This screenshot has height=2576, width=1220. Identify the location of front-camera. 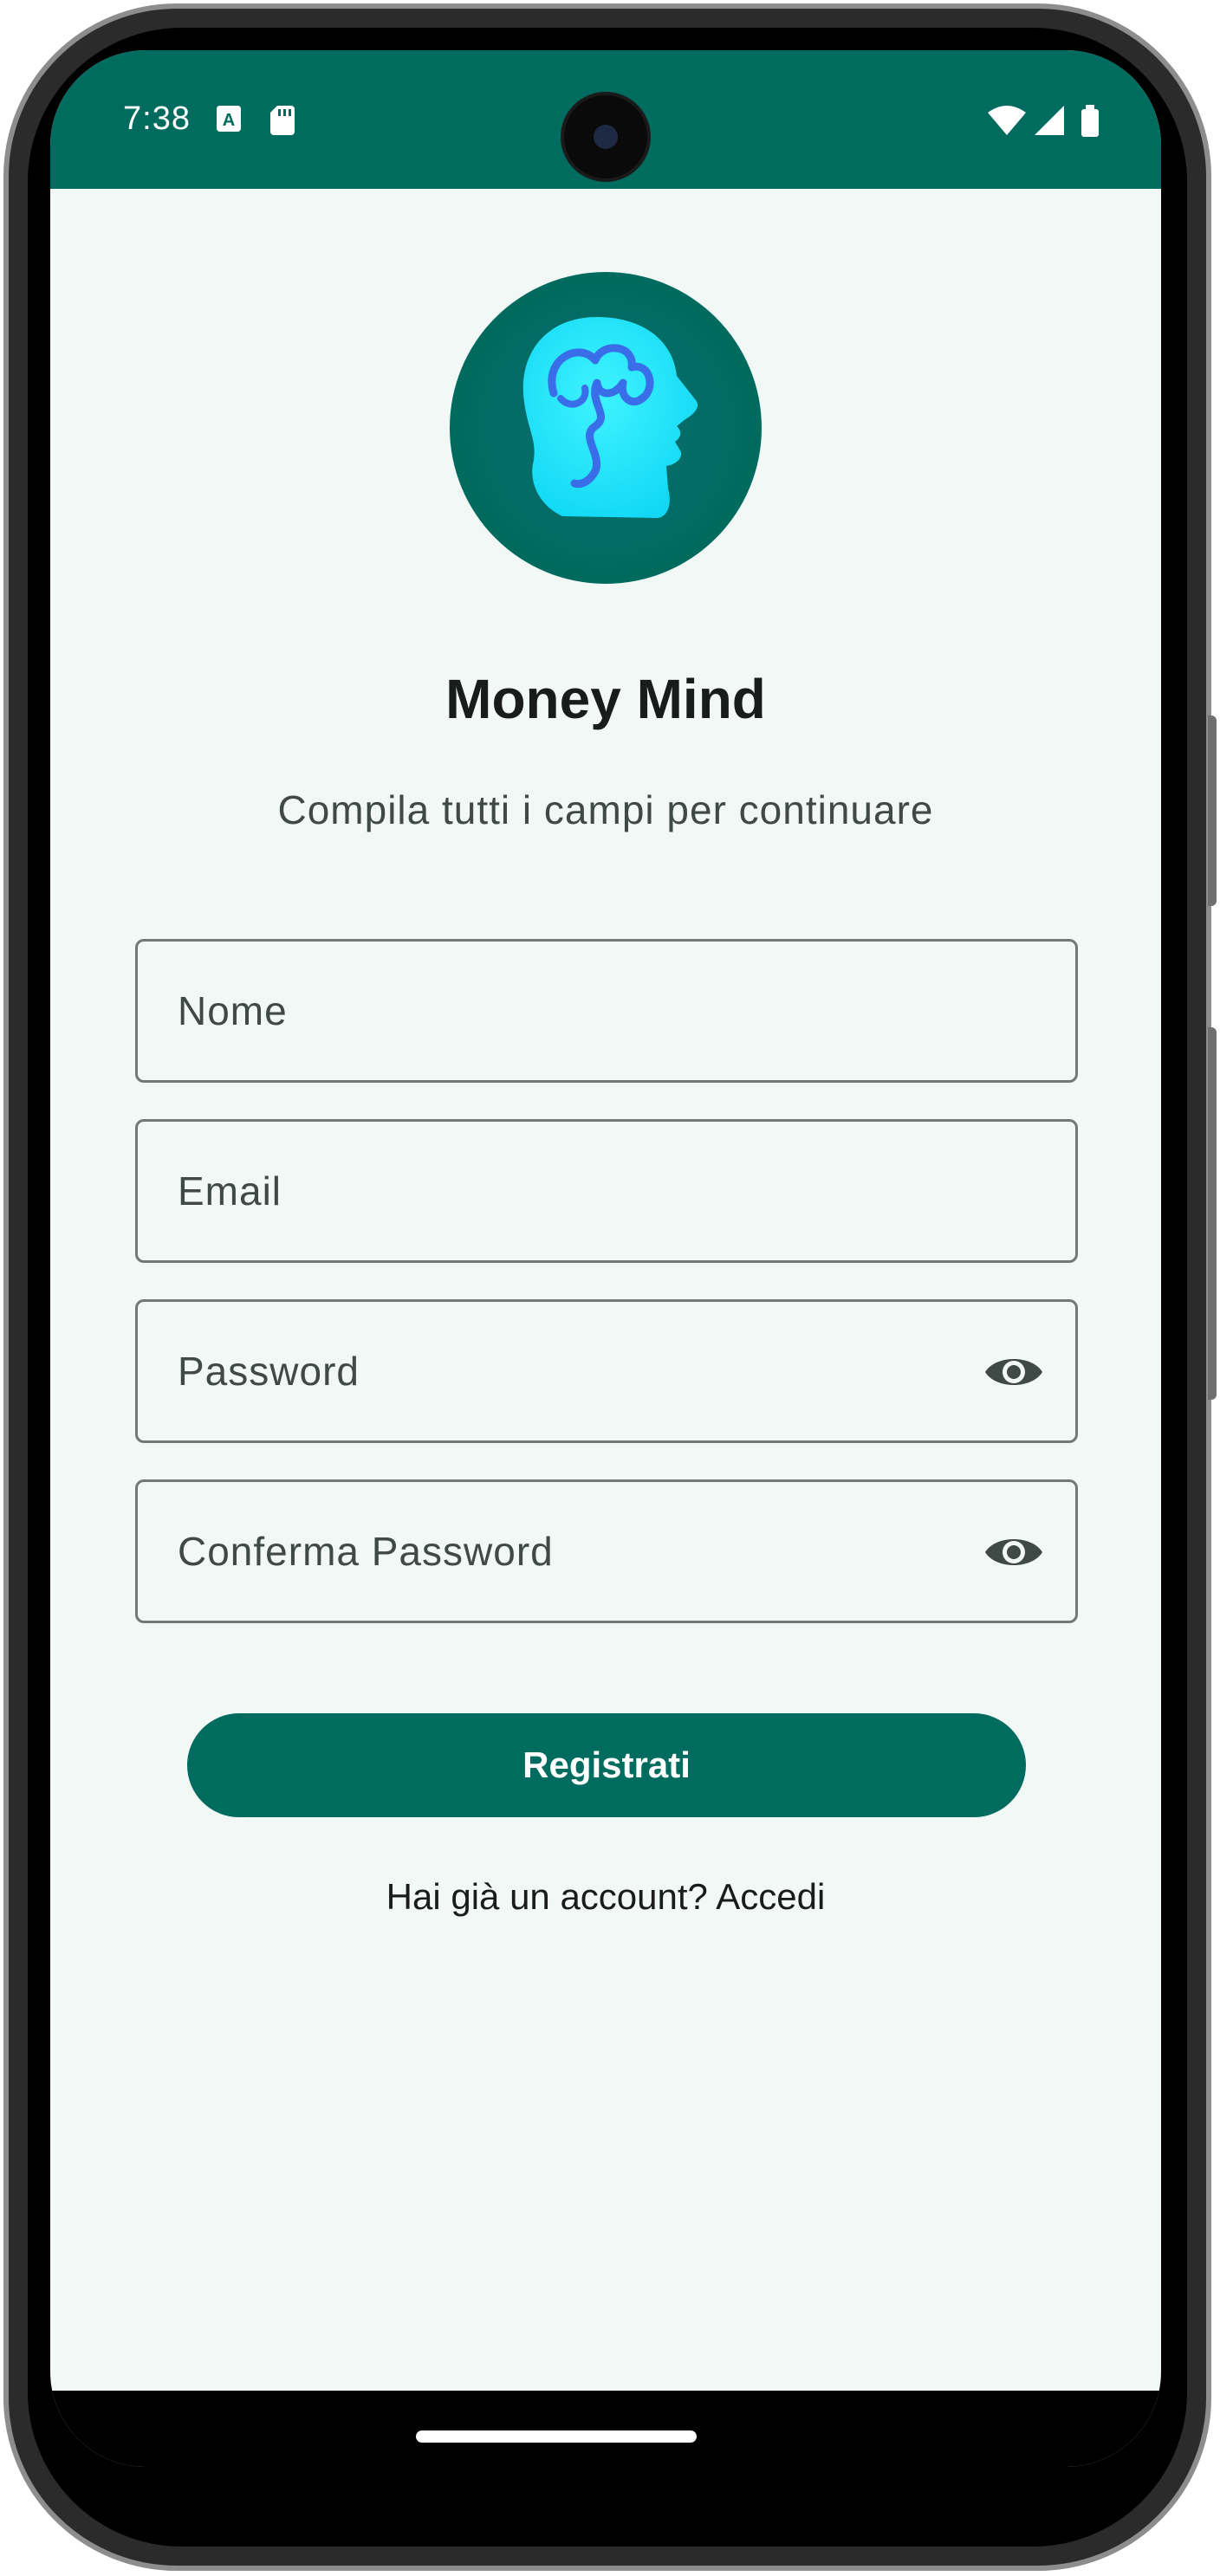
(605, 136).